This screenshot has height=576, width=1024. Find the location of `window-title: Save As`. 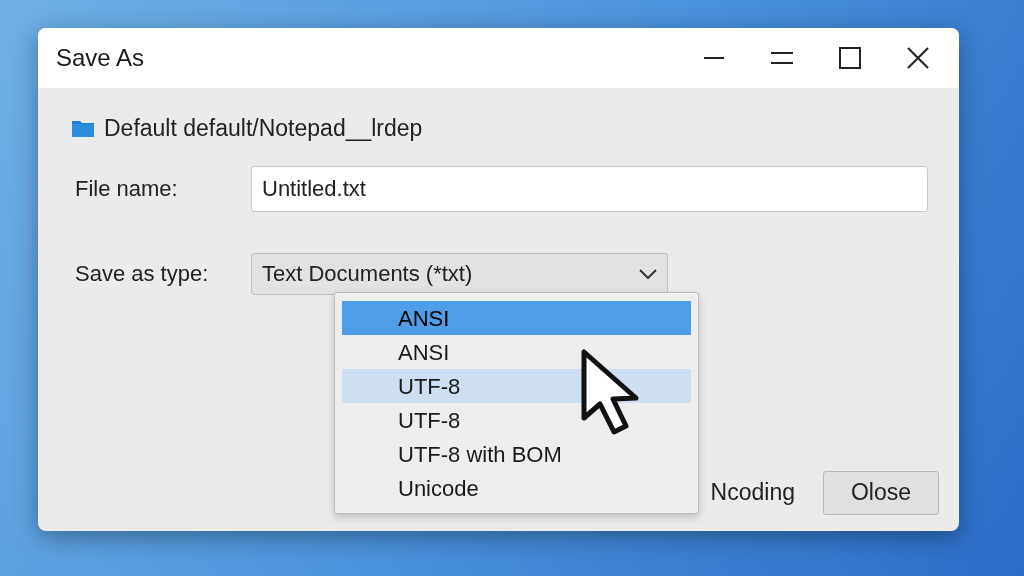

window-title: Save As is located at coordinates (100, 58).